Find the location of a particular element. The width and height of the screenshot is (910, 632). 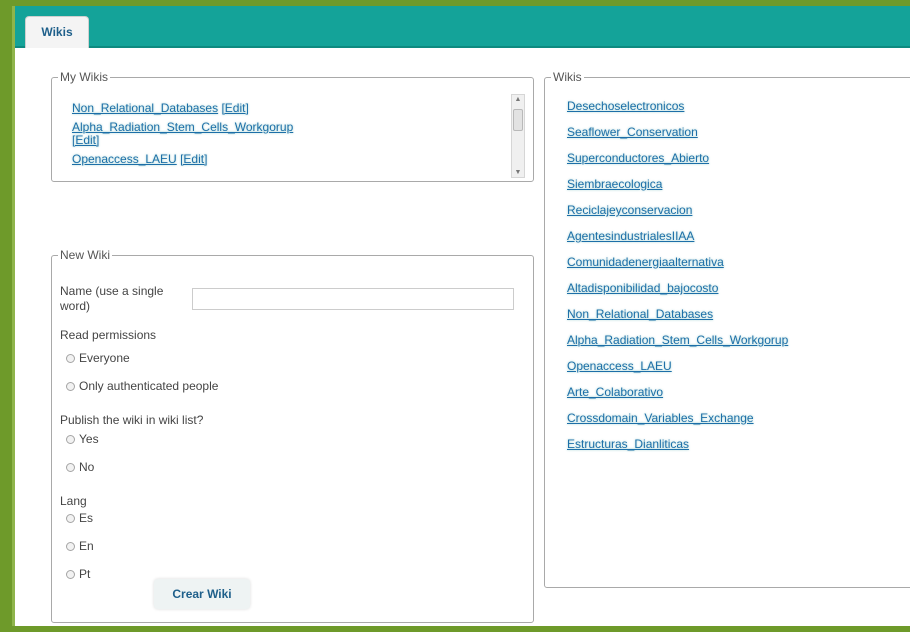

list-item: Superconductores_Abierto is located at coordinates (732, 165).